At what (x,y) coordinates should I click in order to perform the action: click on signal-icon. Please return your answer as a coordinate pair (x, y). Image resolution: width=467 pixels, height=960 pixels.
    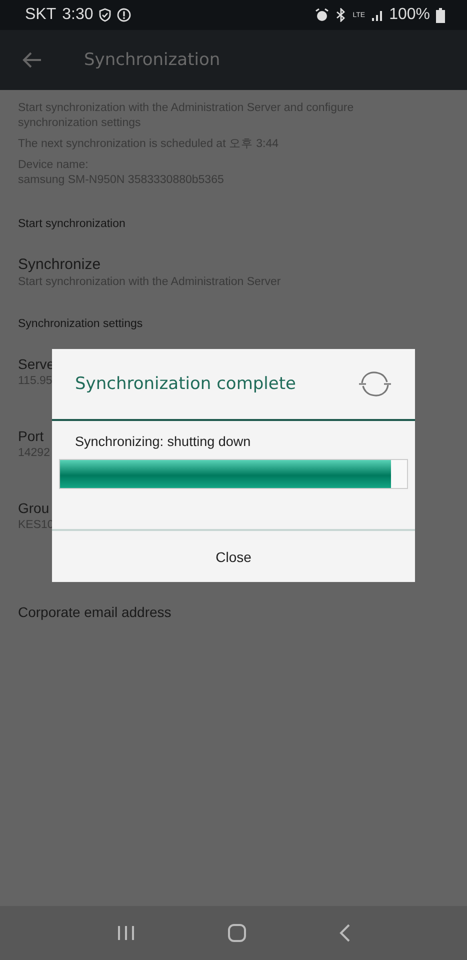
    Looking at the image, I should click on (377, 15).